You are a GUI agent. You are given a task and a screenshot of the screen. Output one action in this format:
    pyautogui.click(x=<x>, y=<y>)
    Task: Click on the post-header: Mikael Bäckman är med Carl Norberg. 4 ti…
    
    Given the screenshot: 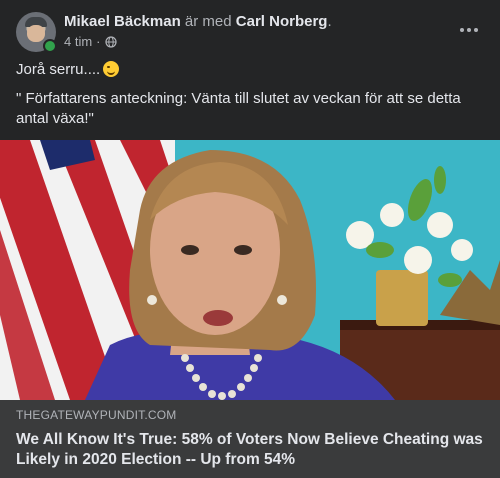 What is the action you would take?
    pyautogui.click(x=250, y=33)
    